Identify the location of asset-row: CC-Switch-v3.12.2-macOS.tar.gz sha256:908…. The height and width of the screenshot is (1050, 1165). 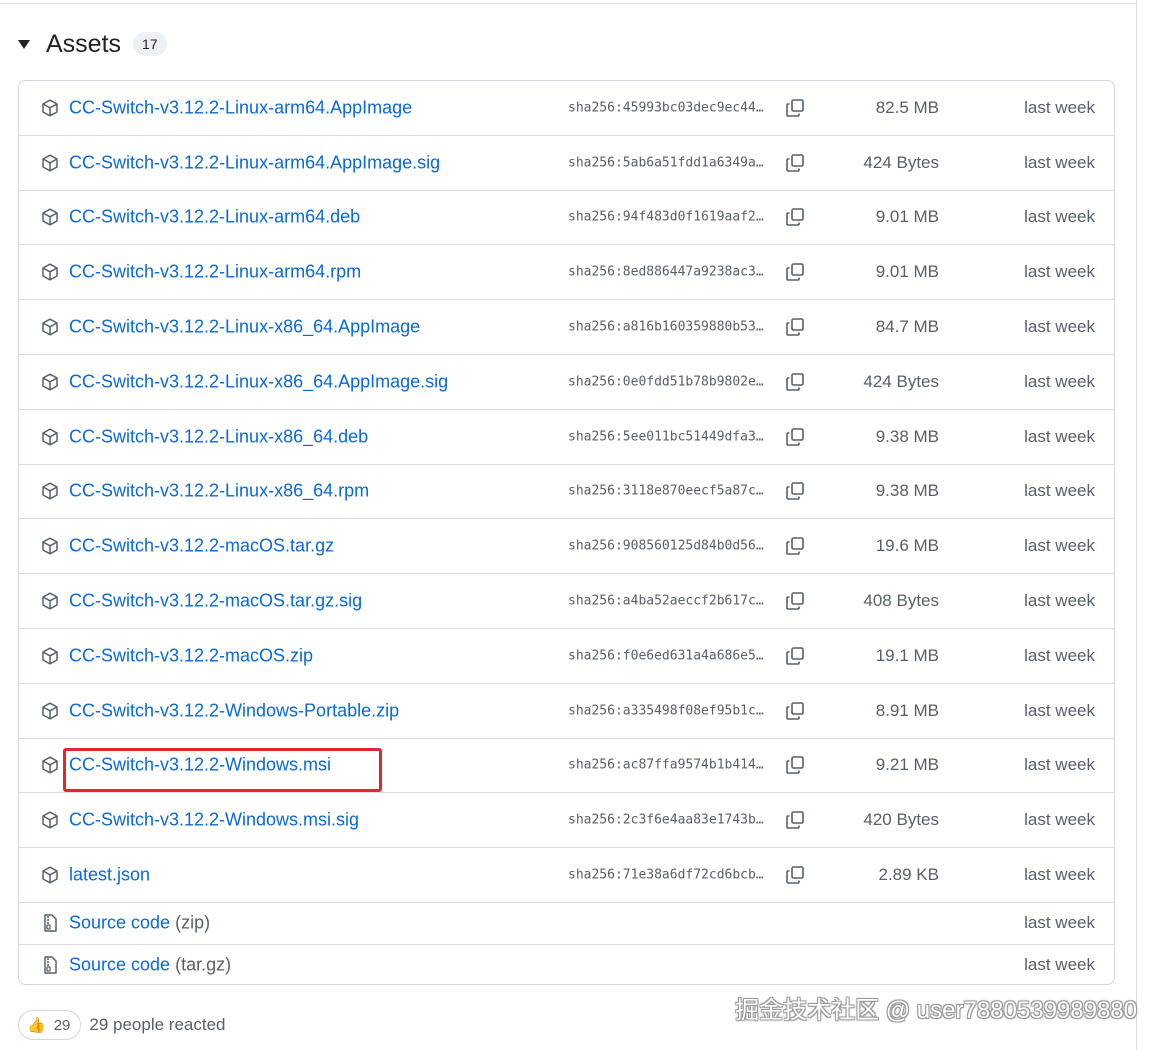
(566, 547).